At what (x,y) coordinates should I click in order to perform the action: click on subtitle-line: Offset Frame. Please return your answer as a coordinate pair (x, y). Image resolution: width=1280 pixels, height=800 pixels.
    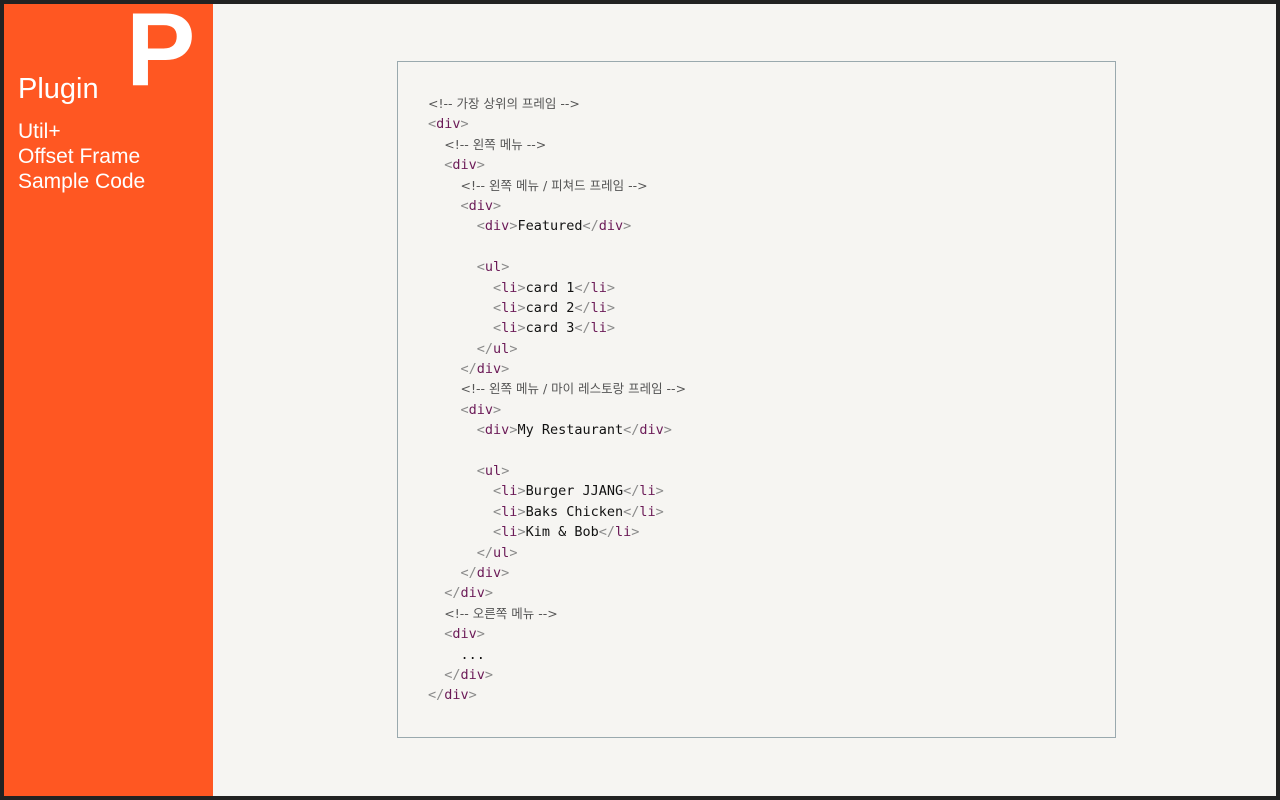
    Looking at the image, I should click on (79, 156).